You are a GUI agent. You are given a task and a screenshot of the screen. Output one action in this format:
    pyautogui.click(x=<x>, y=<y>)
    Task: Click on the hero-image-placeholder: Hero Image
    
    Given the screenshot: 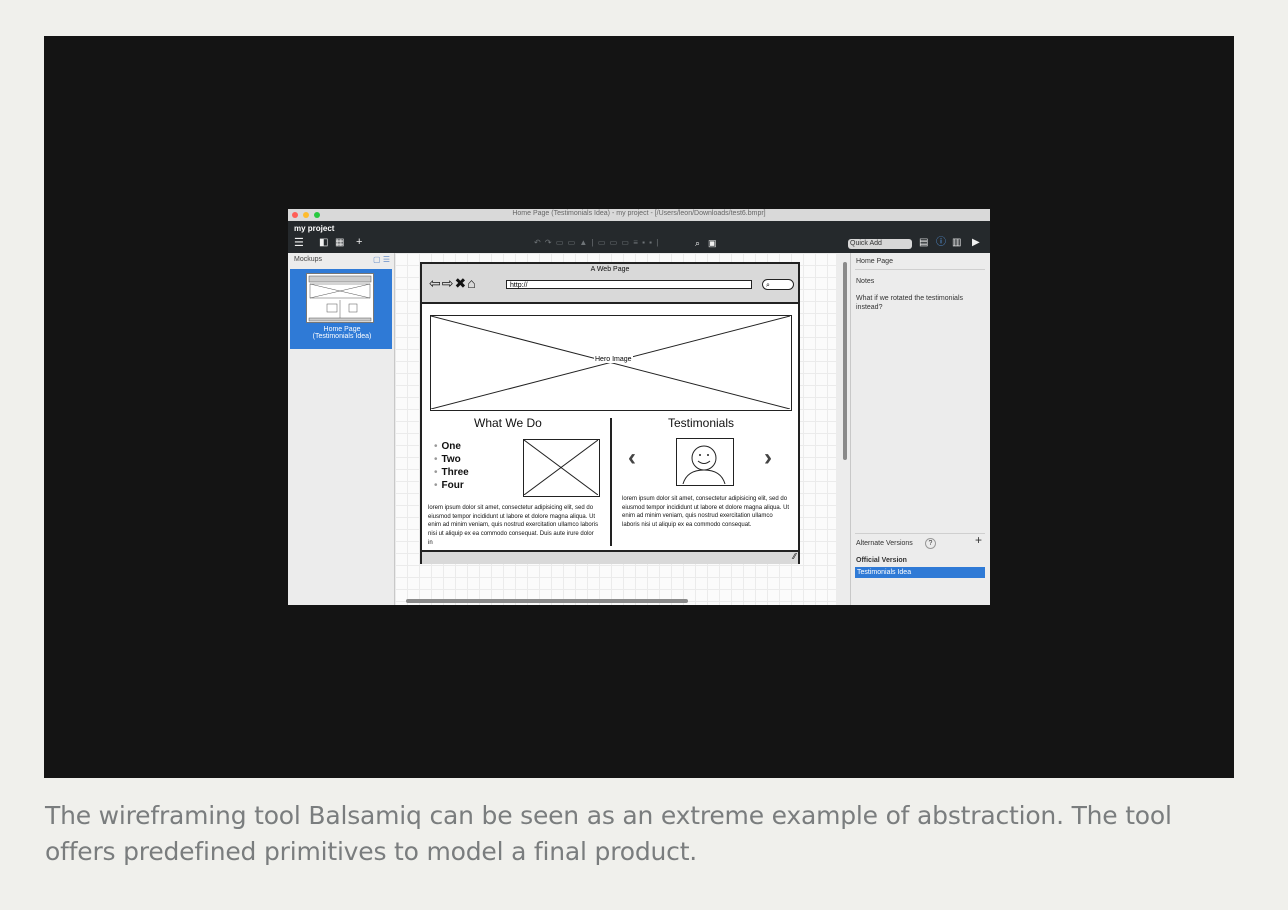 What is the action you would take?
    pyautogui.click(x=611, y=363)
    